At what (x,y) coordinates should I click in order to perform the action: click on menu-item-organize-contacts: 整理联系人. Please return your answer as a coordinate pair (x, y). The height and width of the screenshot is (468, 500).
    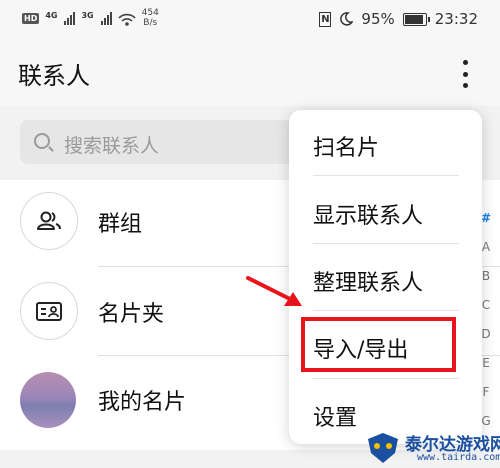
    Looking at the image, I should click on (368, 281).